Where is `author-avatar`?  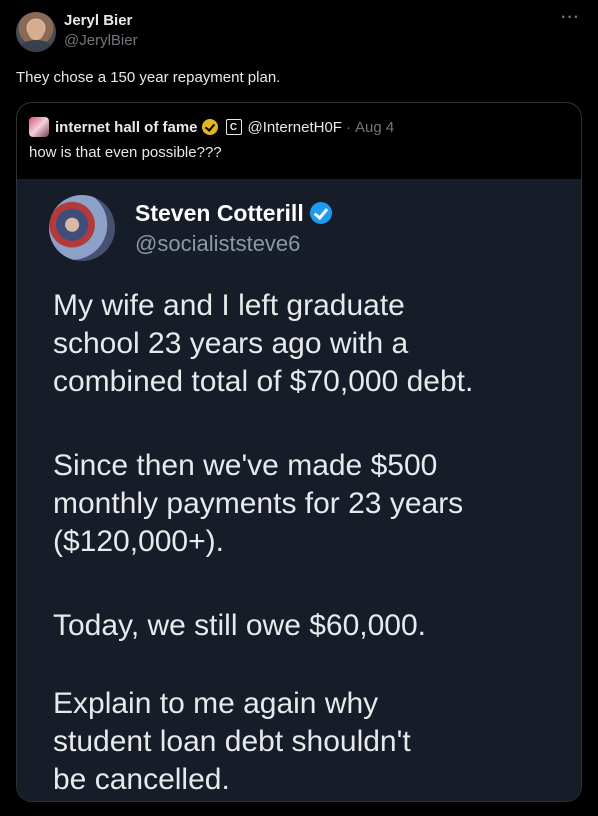 author-avatar is located at coordinates (36, 32).